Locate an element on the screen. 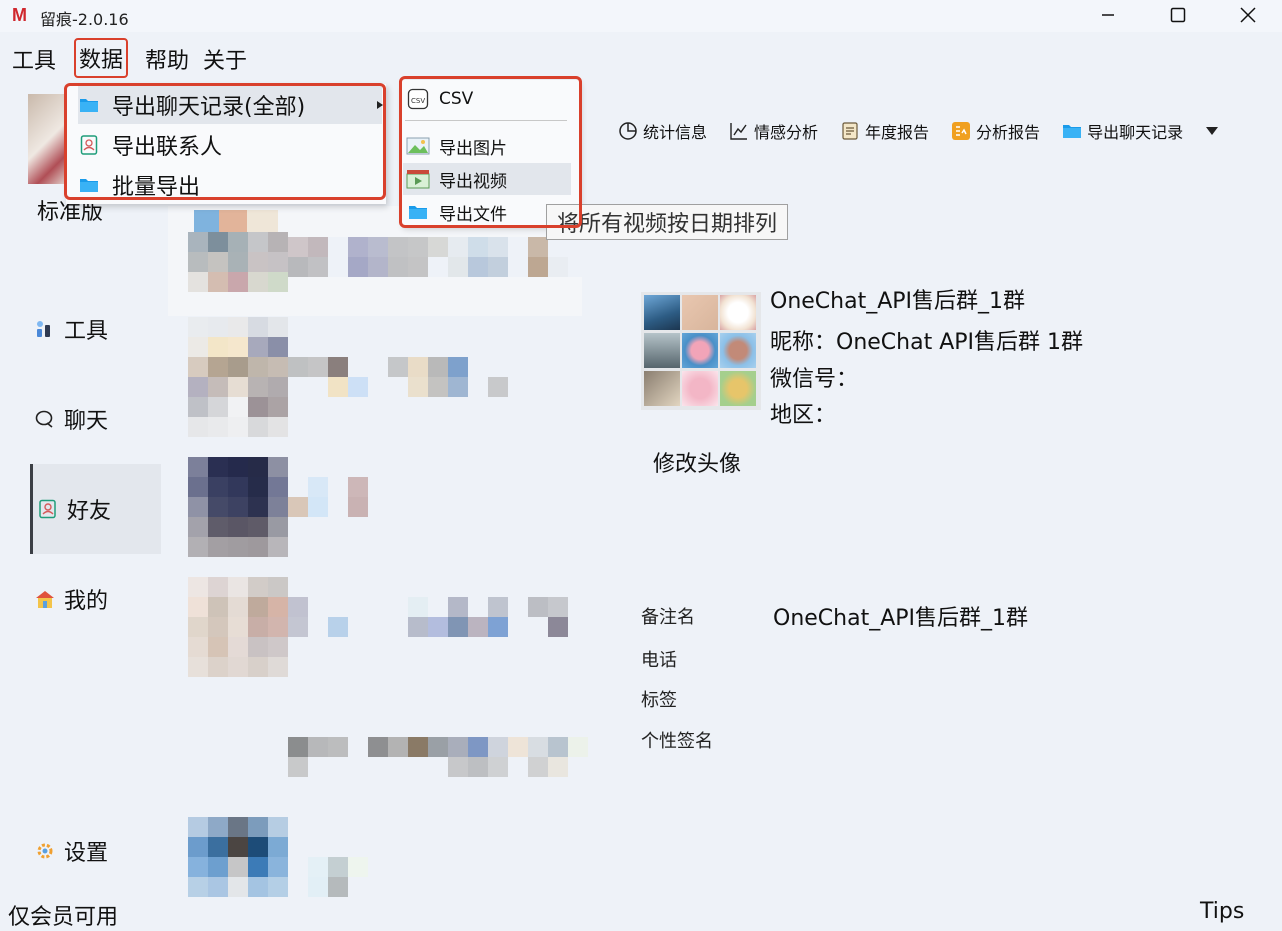 This screenshot has width=1282, height=931. close-button is located at coordinates (1248, 15).